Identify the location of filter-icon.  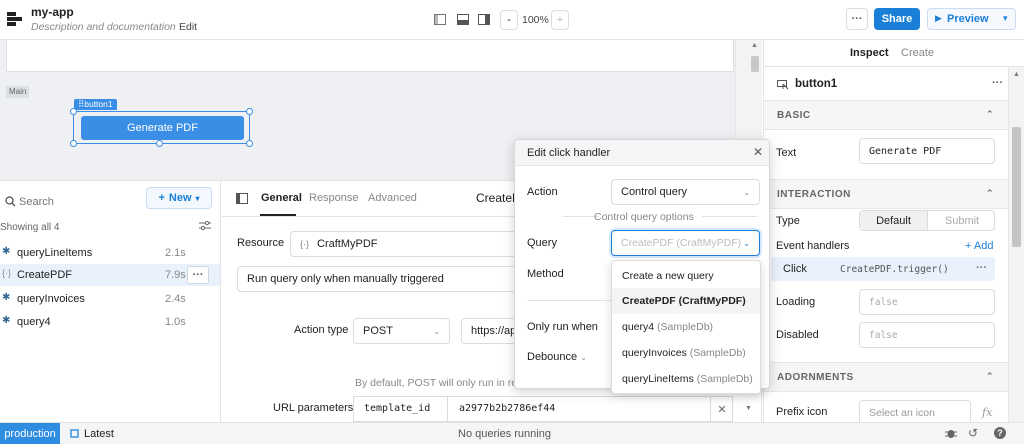
(205, 226).